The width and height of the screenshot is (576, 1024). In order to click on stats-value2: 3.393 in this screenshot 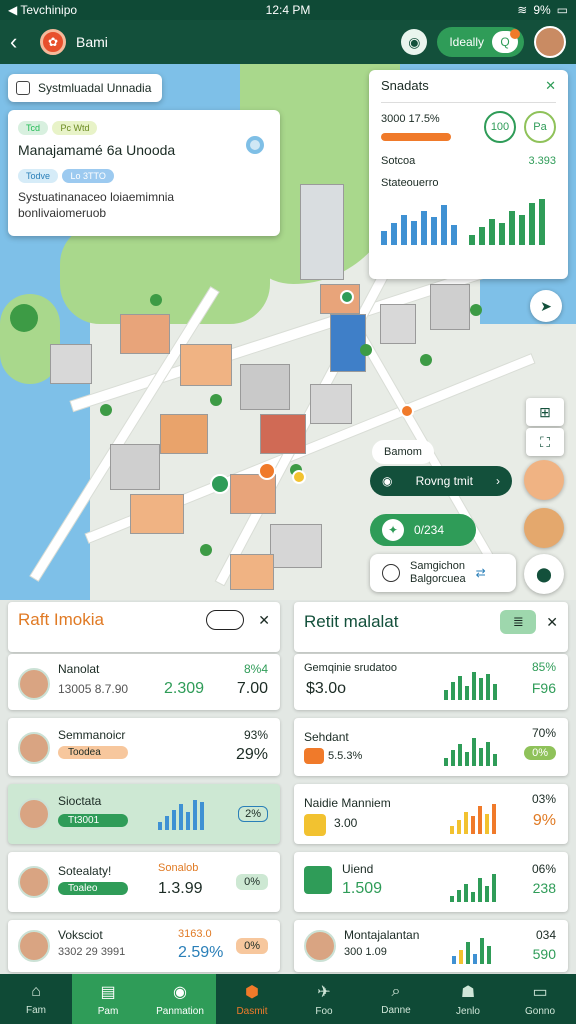, I will do `click(542, 161)`.